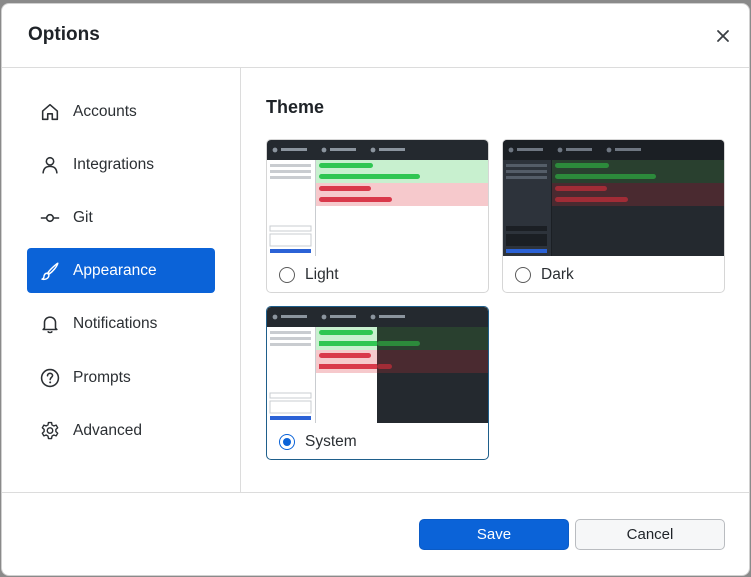 Image resolution: width=751 pixels, height=577 pixels. What do you see at coordinates (50, 431) in the screenshot?
I see `gear-icon` at bounding box center [50, 431].